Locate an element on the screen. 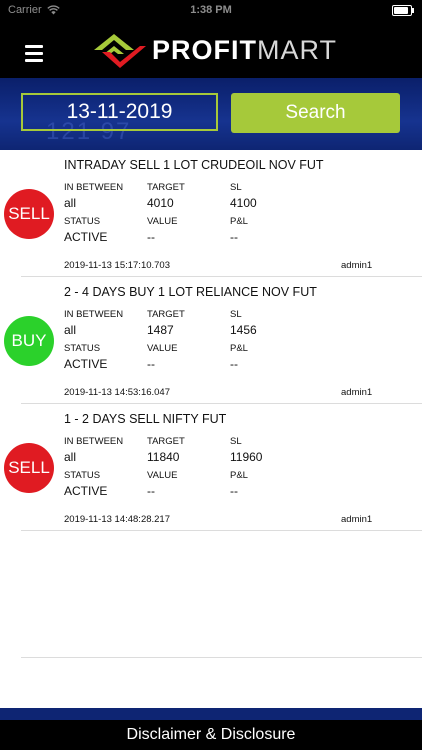 This screenshot has height=750, width=422. logo-mark-icon is located at coordinates (120, 51).